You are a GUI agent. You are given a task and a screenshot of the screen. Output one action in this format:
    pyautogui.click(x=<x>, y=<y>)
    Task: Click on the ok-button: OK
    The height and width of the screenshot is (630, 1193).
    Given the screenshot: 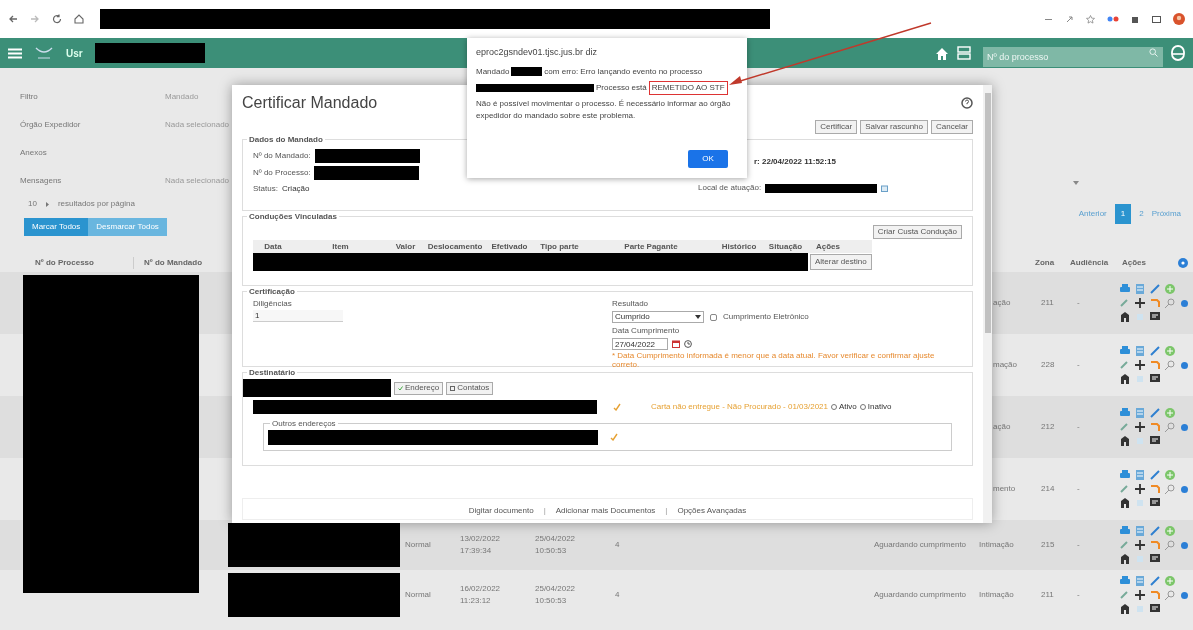 What is the action you would take?
    pyautogui.click(x=708, y=159)
    